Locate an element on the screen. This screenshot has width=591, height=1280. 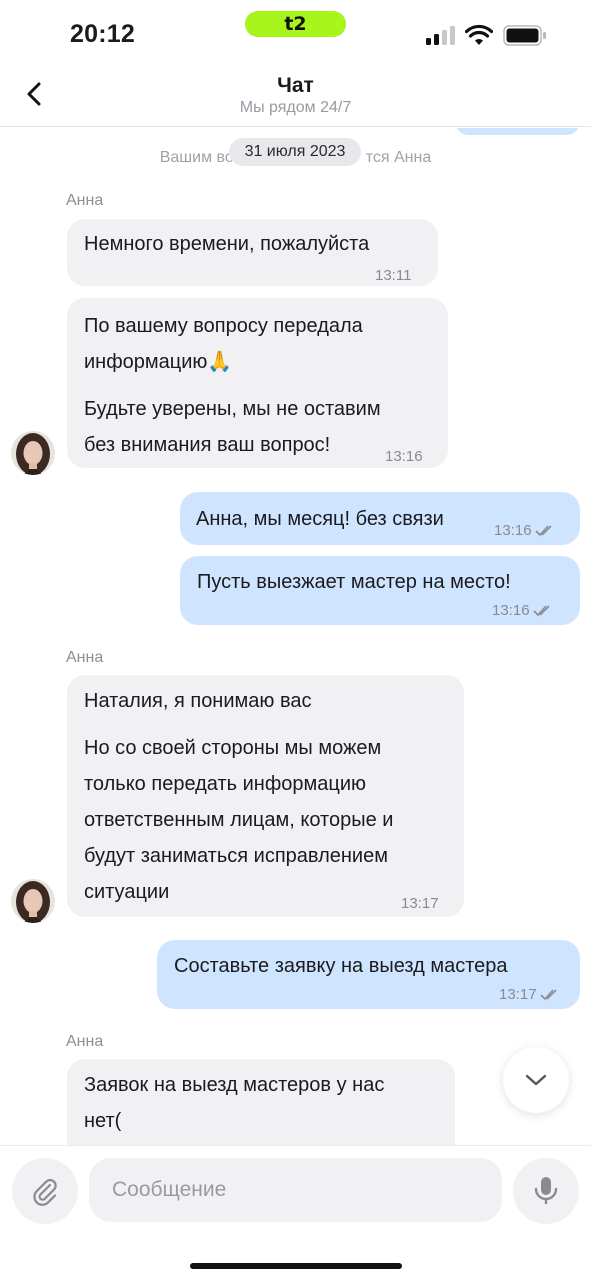
wifi-icon is located at coordinates (479, 34).